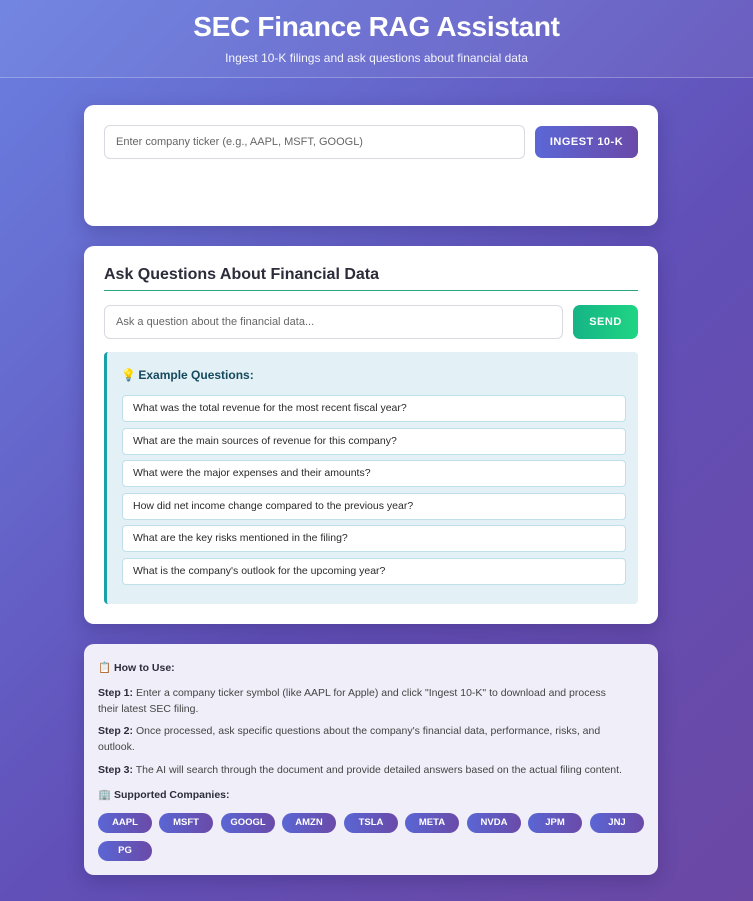 Image resolution: width=753 pixels, height=901 pixels. Describe the element at coordinates (617, 823) in the screenshot. I see `company-chip-jnj: JNJ` at that location.